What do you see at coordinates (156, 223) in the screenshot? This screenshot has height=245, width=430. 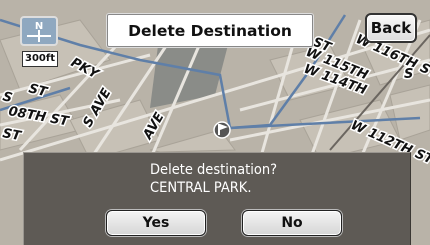 I see `yes-button: Yes` at bounding box center [156, 223].